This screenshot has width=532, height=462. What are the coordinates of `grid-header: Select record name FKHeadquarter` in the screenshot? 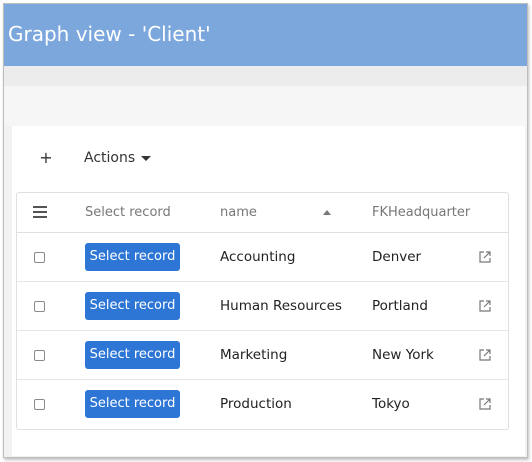 It's located at (262, 213).